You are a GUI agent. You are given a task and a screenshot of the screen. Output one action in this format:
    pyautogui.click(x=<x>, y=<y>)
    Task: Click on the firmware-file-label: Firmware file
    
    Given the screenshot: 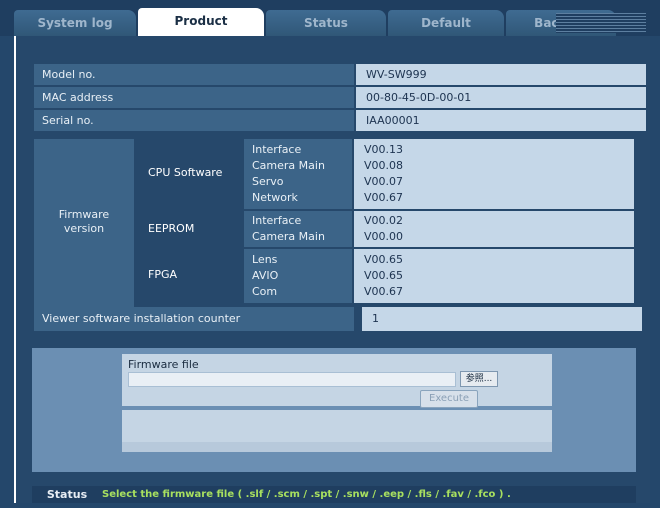 What is the action you would take?
    pyautogui.click(x=163, y=364)
    